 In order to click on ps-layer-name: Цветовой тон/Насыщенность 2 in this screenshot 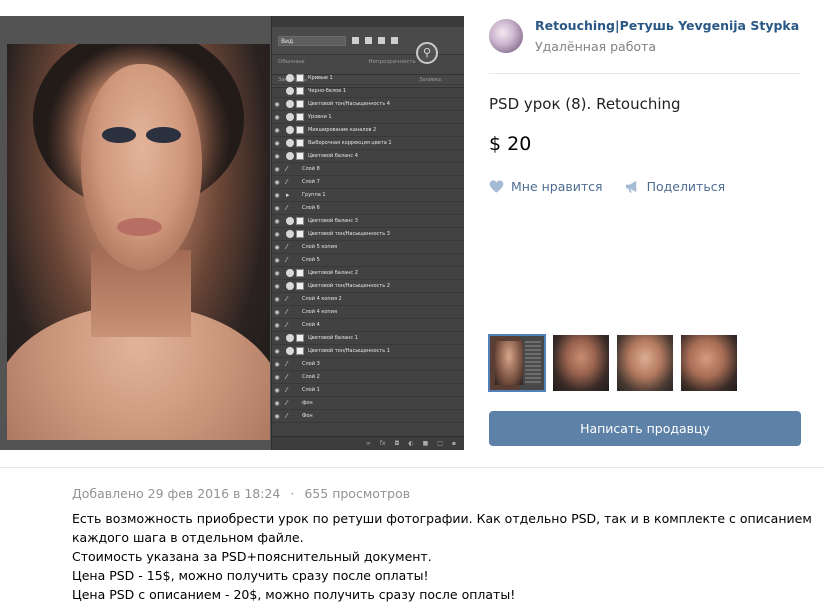, I will do `click(349, 286)`.